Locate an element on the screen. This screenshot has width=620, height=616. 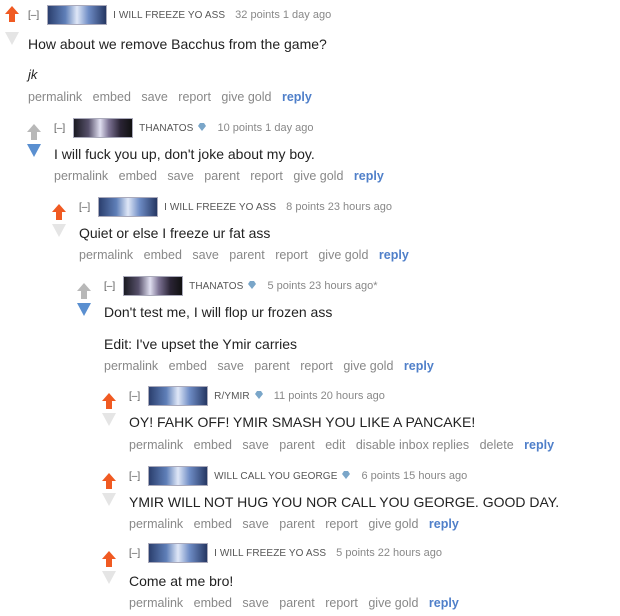
edit-button: edit is located at coordinates (335, 445).